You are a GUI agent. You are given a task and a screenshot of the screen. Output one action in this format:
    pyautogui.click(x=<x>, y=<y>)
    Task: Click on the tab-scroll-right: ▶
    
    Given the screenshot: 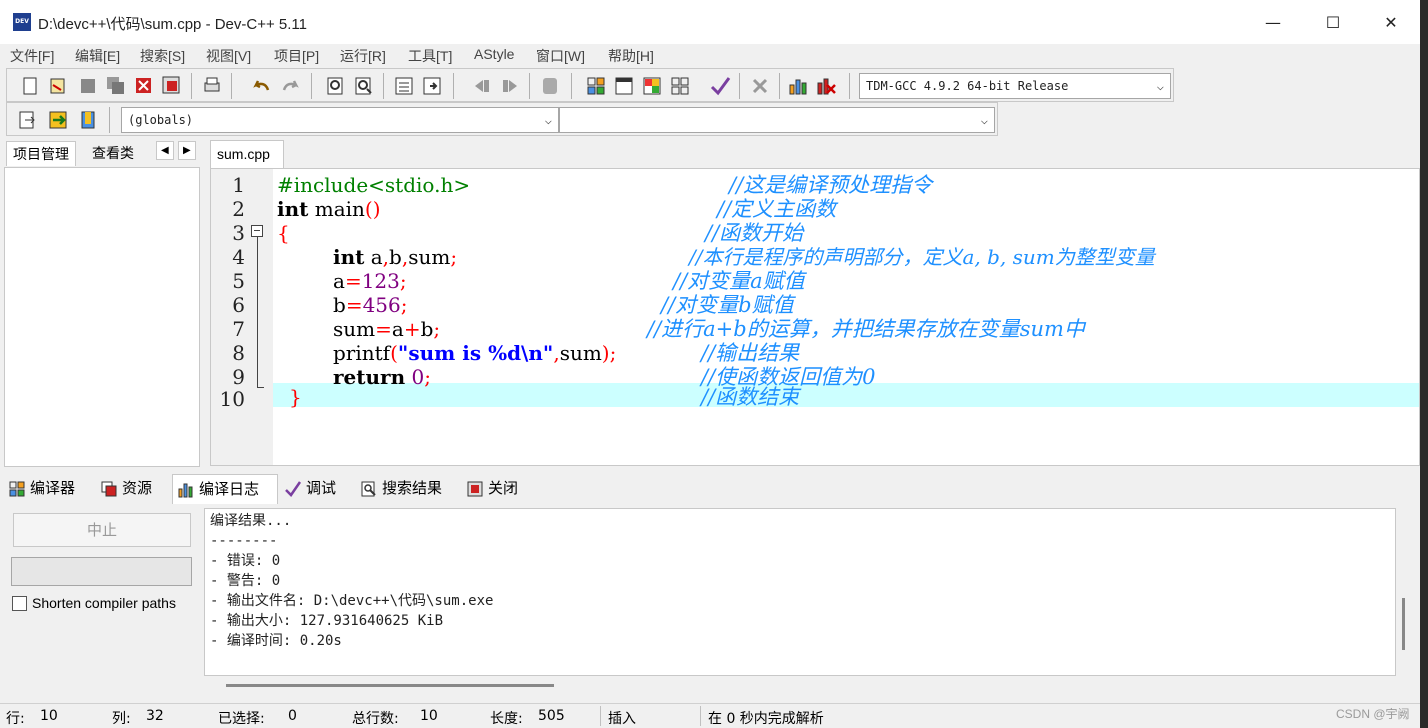 What is the action you would take?
    pyautogui.click(x=187, y=150)
    